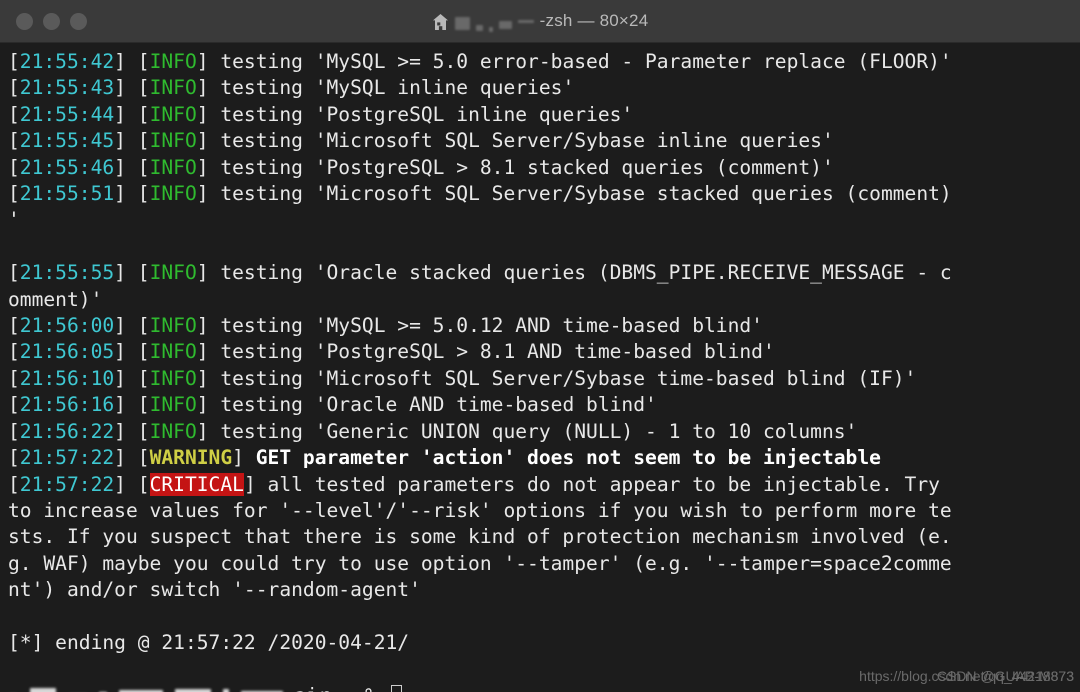 The image size is (1080, 692). I want to click on window-titlebar: -zsh — 80×24, so click(540, 21).